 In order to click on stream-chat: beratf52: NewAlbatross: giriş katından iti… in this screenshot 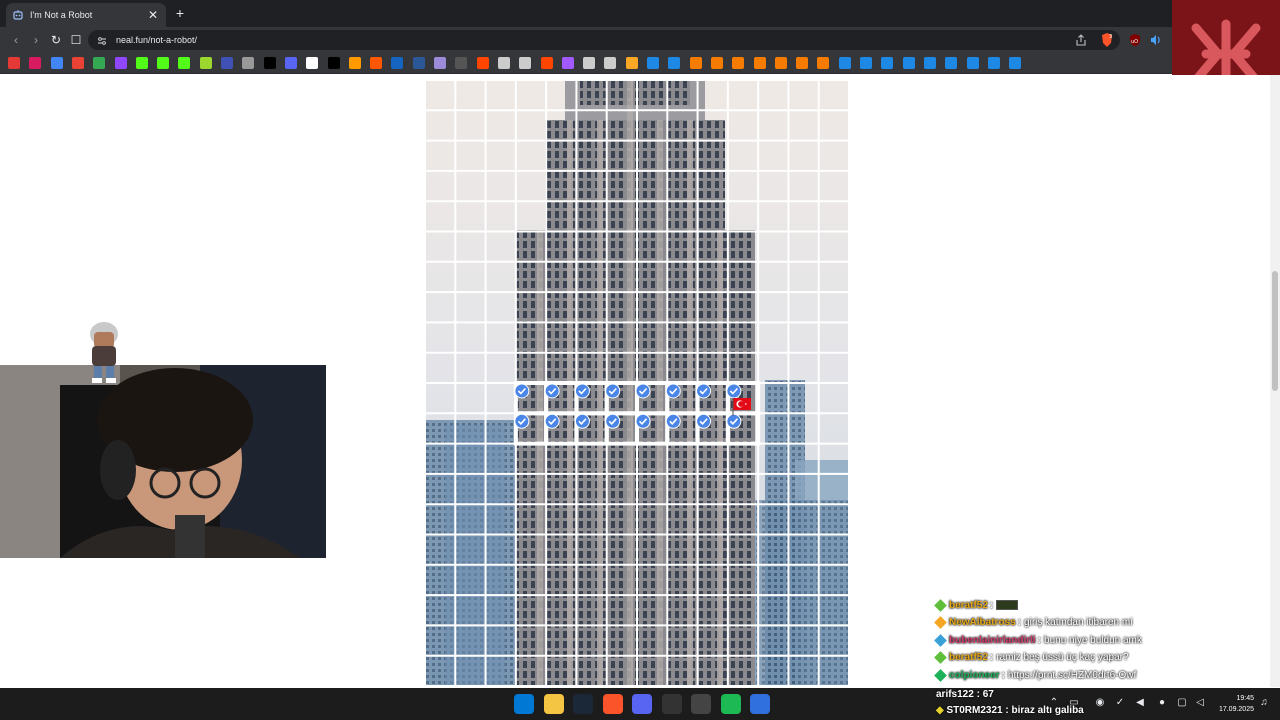, I will do `click(1085, 643)`.